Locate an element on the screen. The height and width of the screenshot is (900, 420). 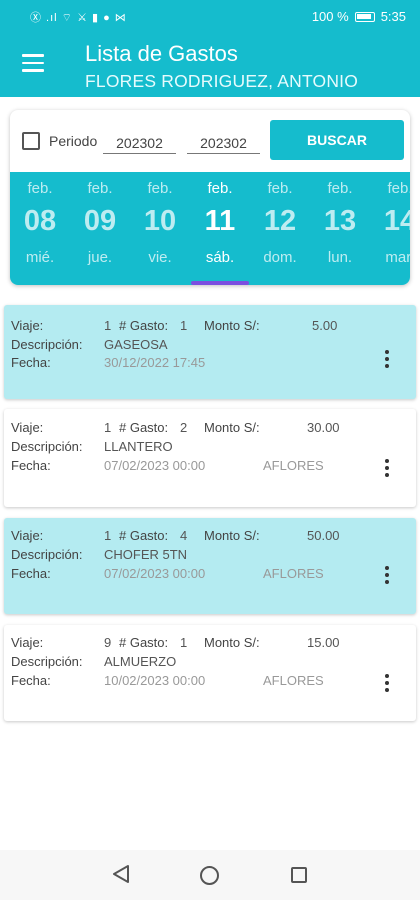
status-icons: Ⓧ .ıl ⌔ ⚔ ▮ ● ⋈ is located at coordinates (78, 17).